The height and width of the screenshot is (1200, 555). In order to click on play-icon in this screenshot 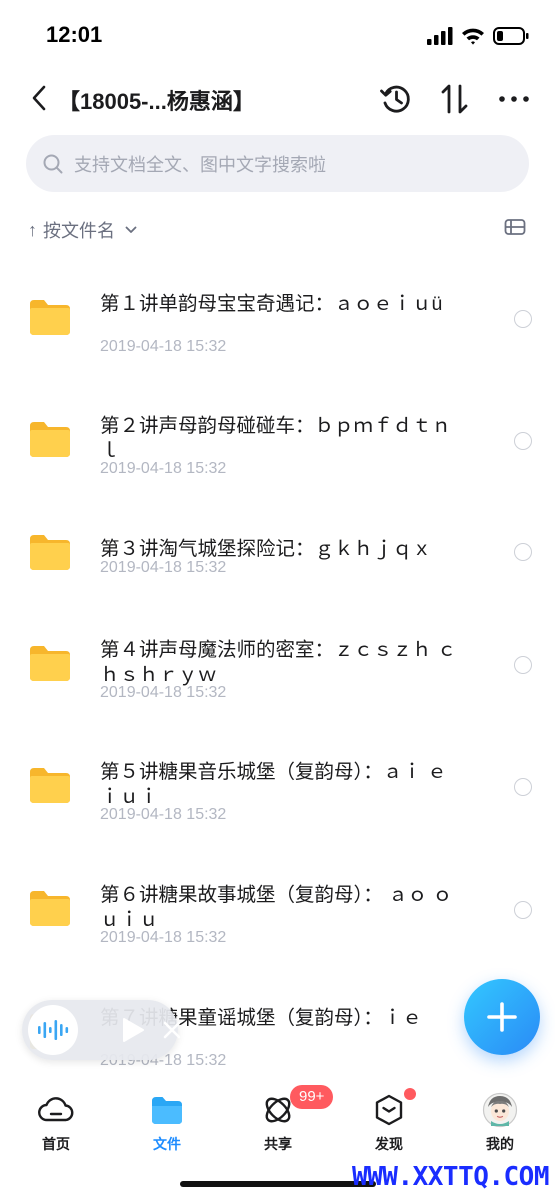, I will do `click(133, 1030)`.